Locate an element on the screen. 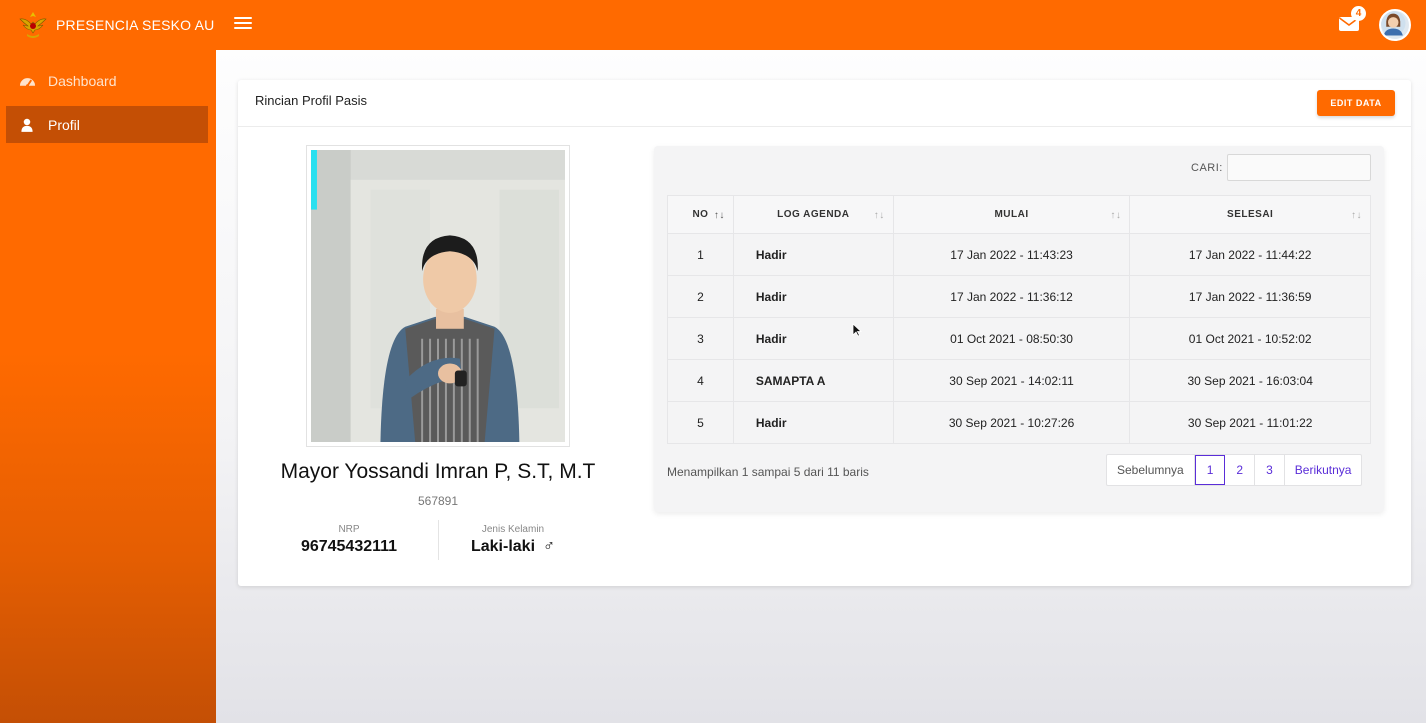 The image size is (1426, 723). pagination-prev-button: Sebelumnya is located at coordinates (1151, 470).